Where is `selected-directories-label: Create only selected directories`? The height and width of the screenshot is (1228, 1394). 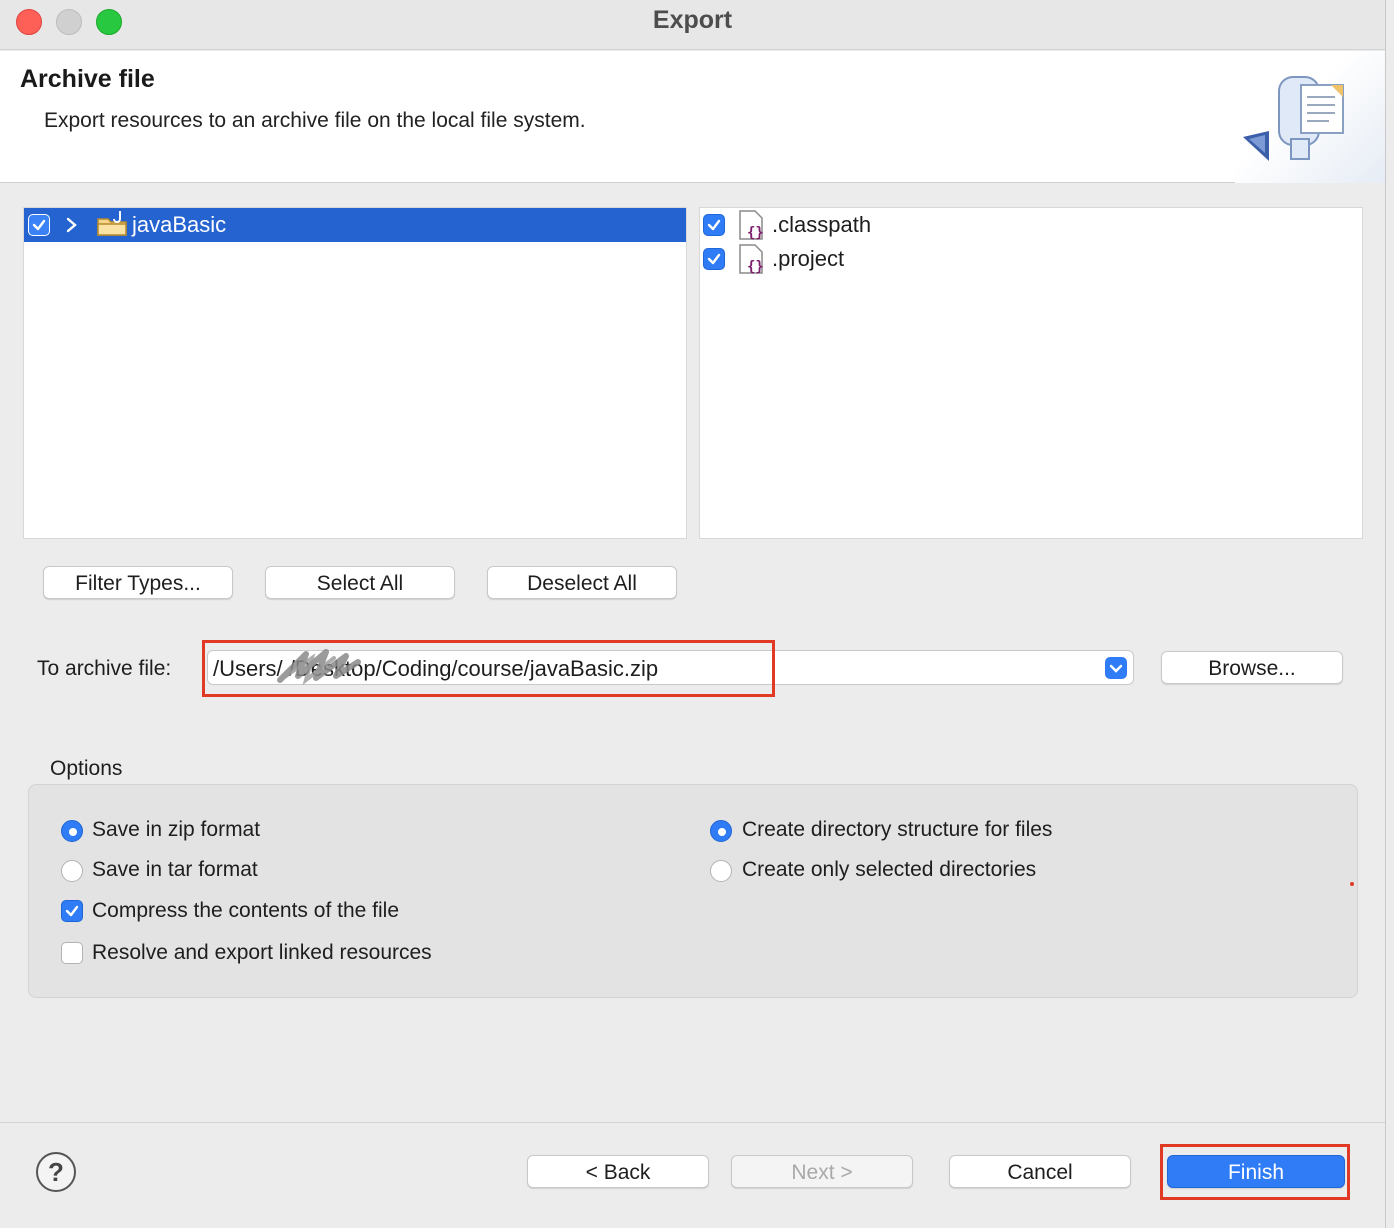
selected-directories-label: Create only selected directories is located at coordinates (889, 870).